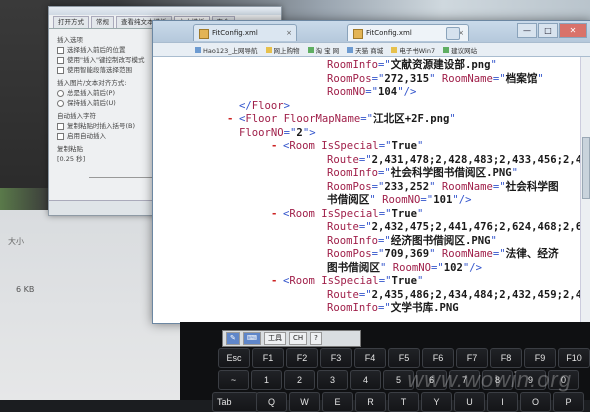  I want to click on tab-strip: FitConfig.xml × FitConfig.xml × — □ ✕, so click(371, 31).